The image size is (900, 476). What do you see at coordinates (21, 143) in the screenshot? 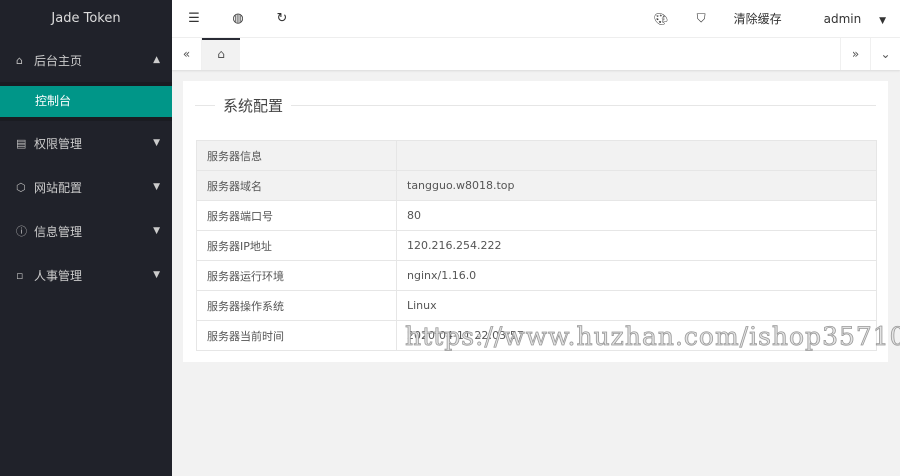
I see `list-icon: ▤` at bounding box center [21, 143].